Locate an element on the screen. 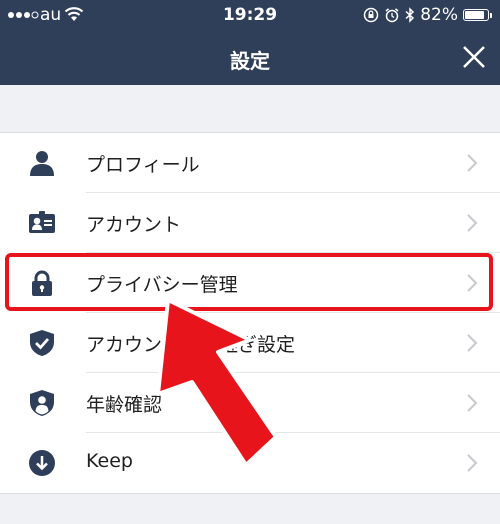 The height and width of the screenshot is (524, 500). page-title: 設定 is located at coordinates (250, 61).